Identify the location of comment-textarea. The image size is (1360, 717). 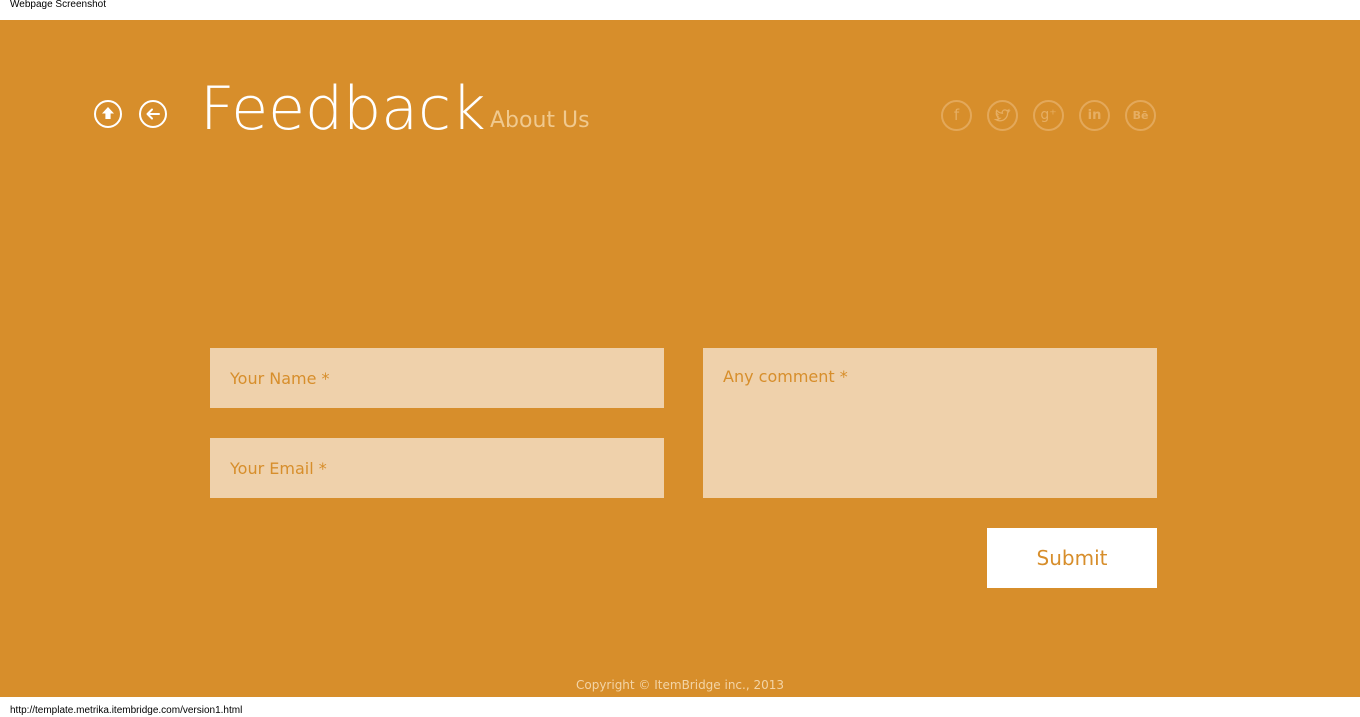
(930, 423).